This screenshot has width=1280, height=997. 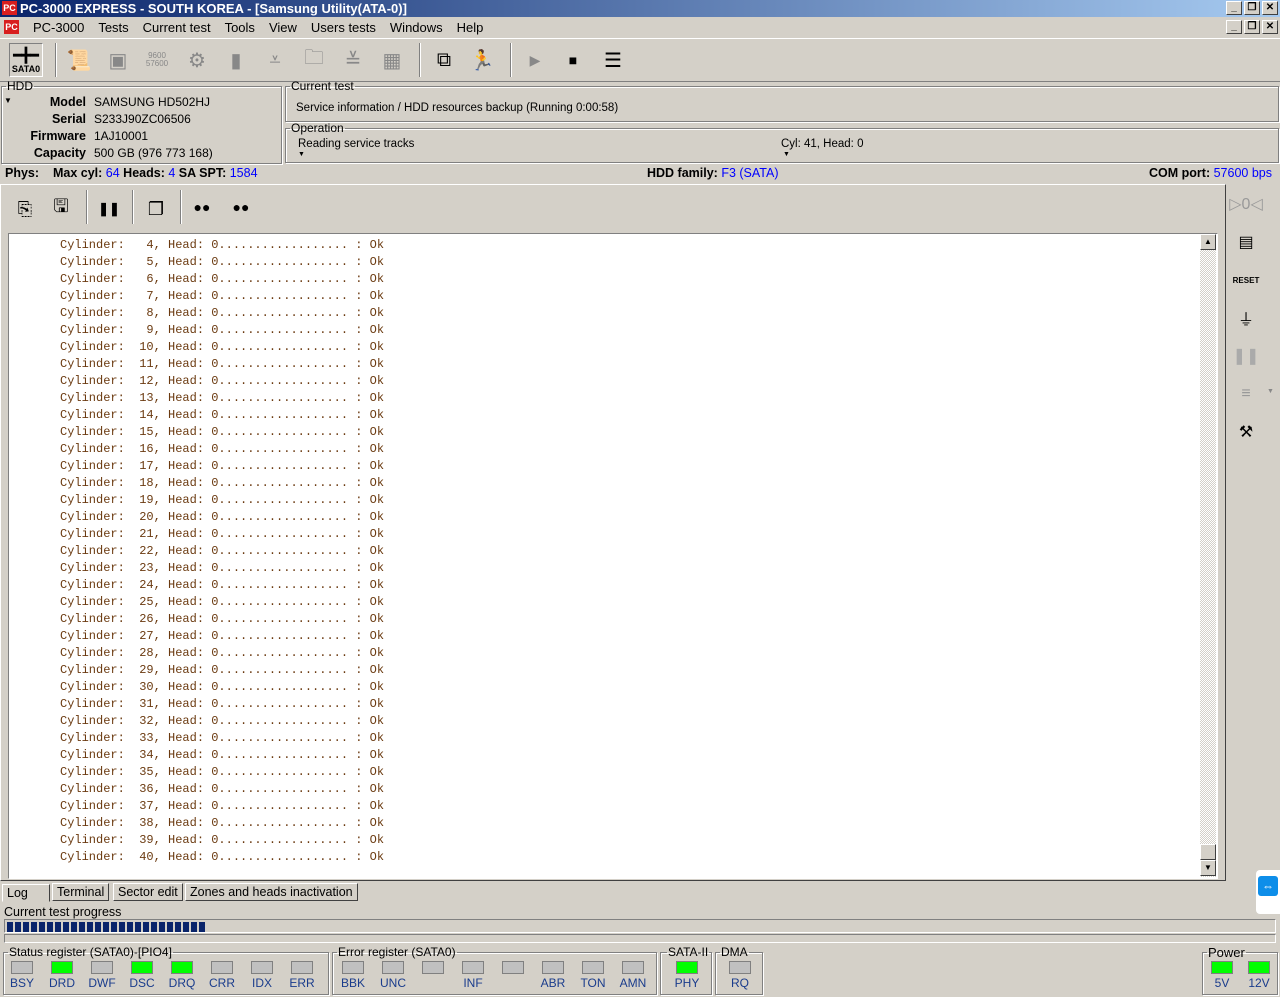 What do you see at coordinates (144, 173) in the screenshot?
I see `heads-label: Heads:` at bounding box center [144, 173].